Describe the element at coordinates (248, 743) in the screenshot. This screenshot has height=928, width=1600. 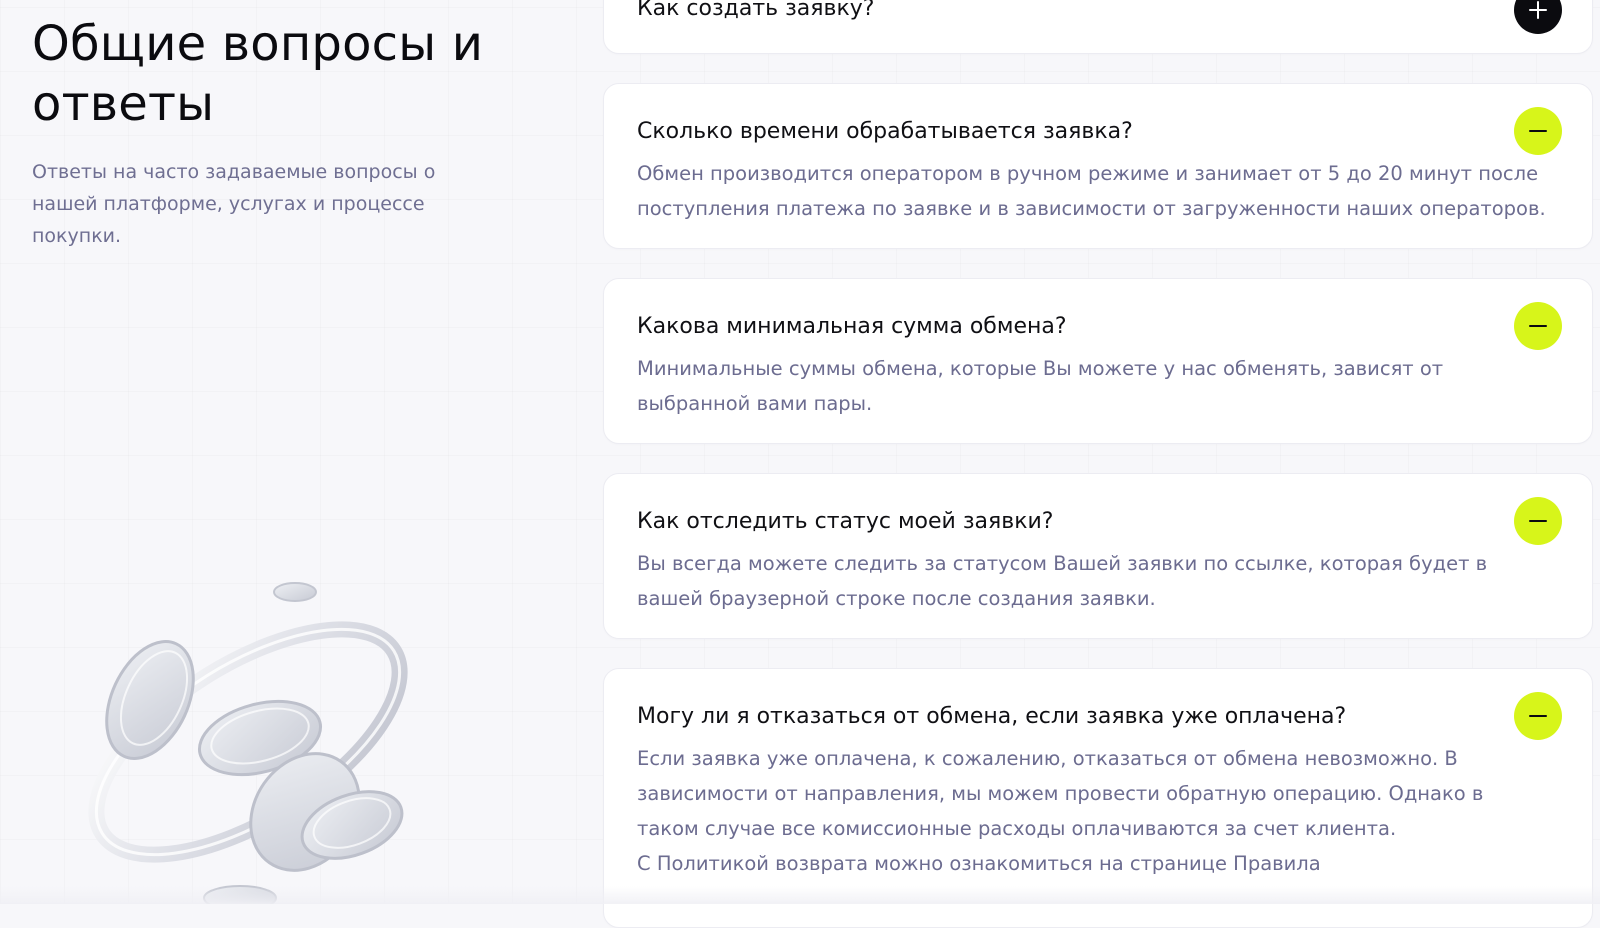
I see `glass-coins-illustration` at that location.